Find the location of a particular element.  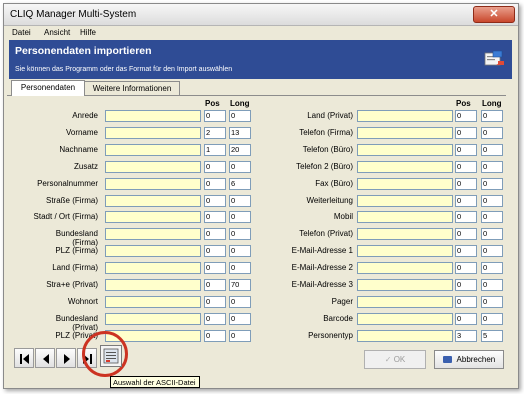

menu-datei: Datei is located at coordinates (21, 32).